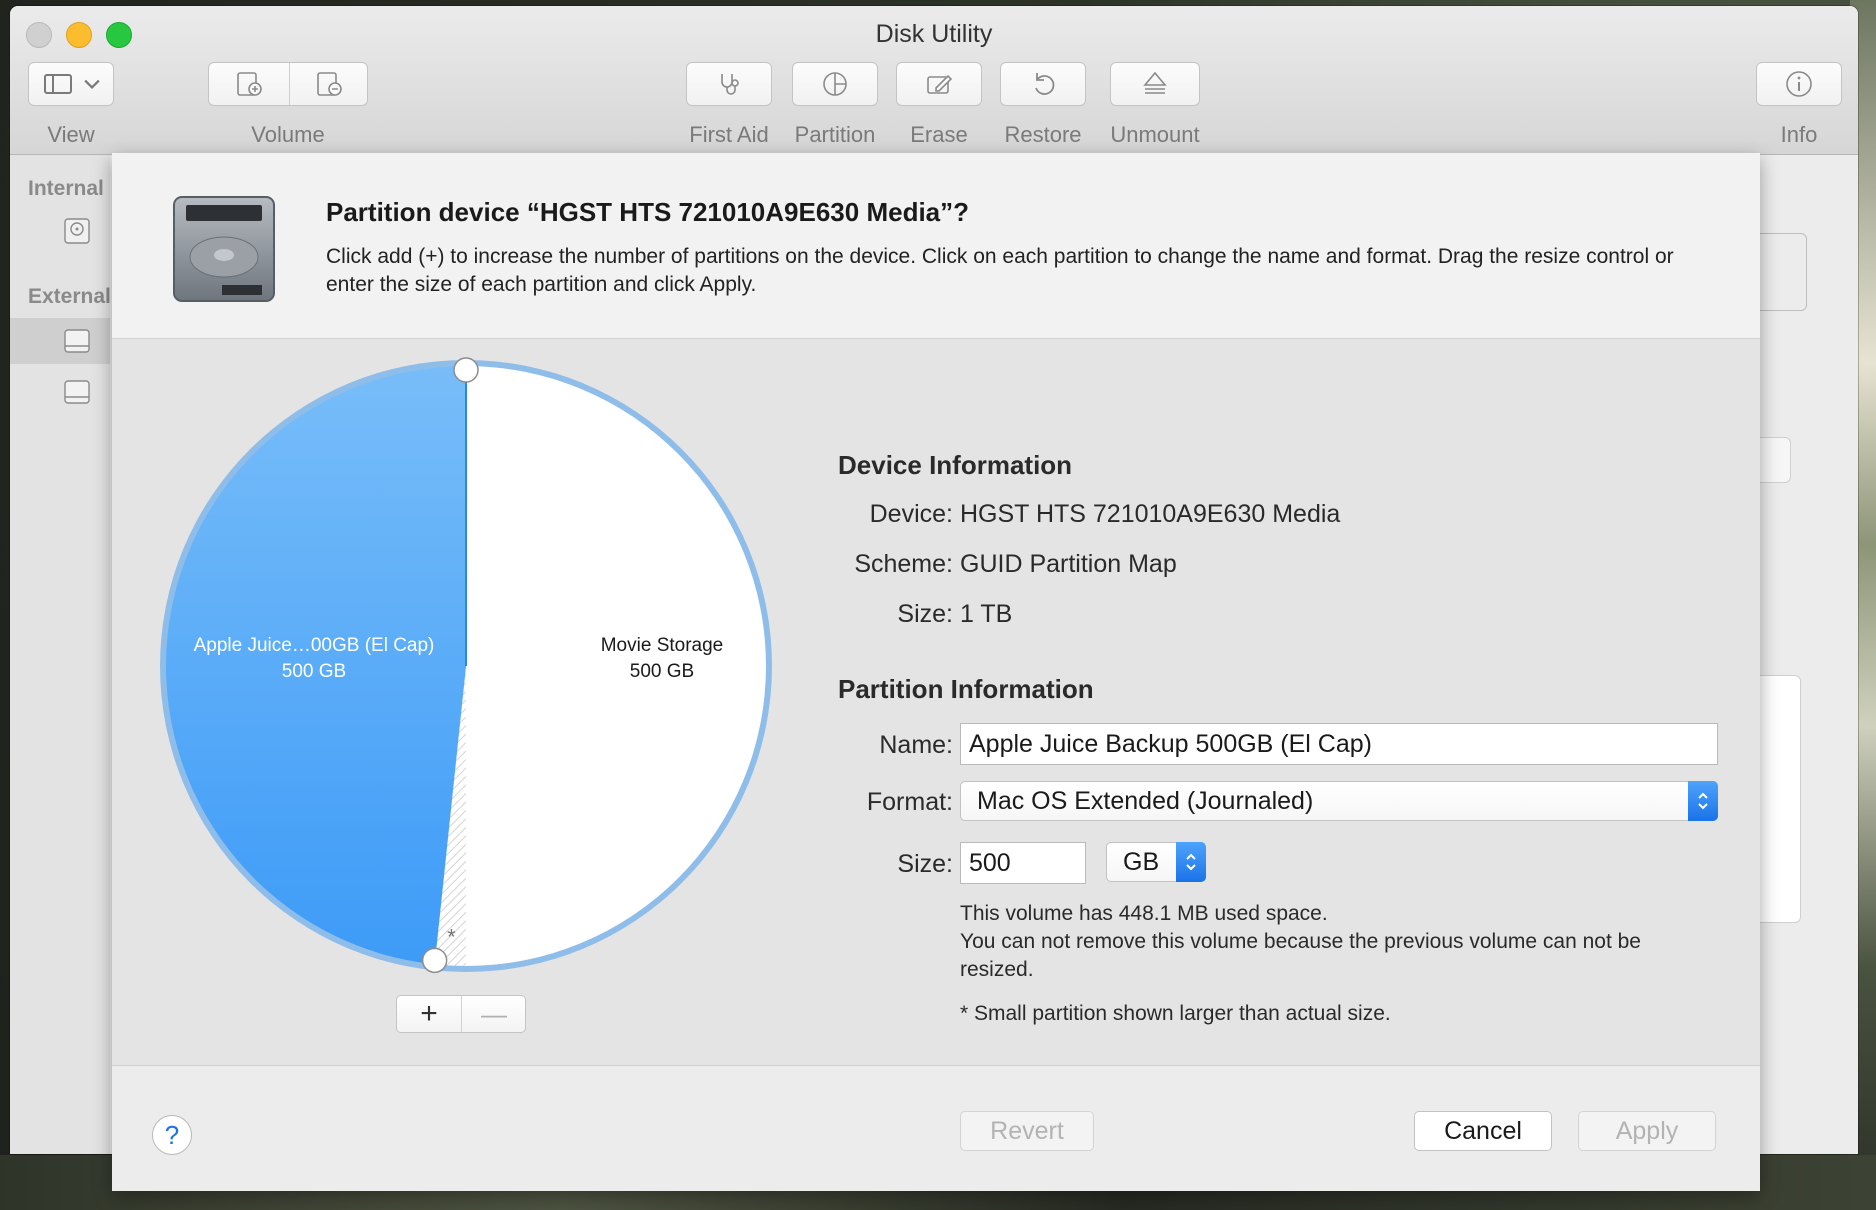 Image resolution: width=1876 pixels, height=1210 pixels. I want to click on add-remove-partition-control: + —, so click(461, 1014).